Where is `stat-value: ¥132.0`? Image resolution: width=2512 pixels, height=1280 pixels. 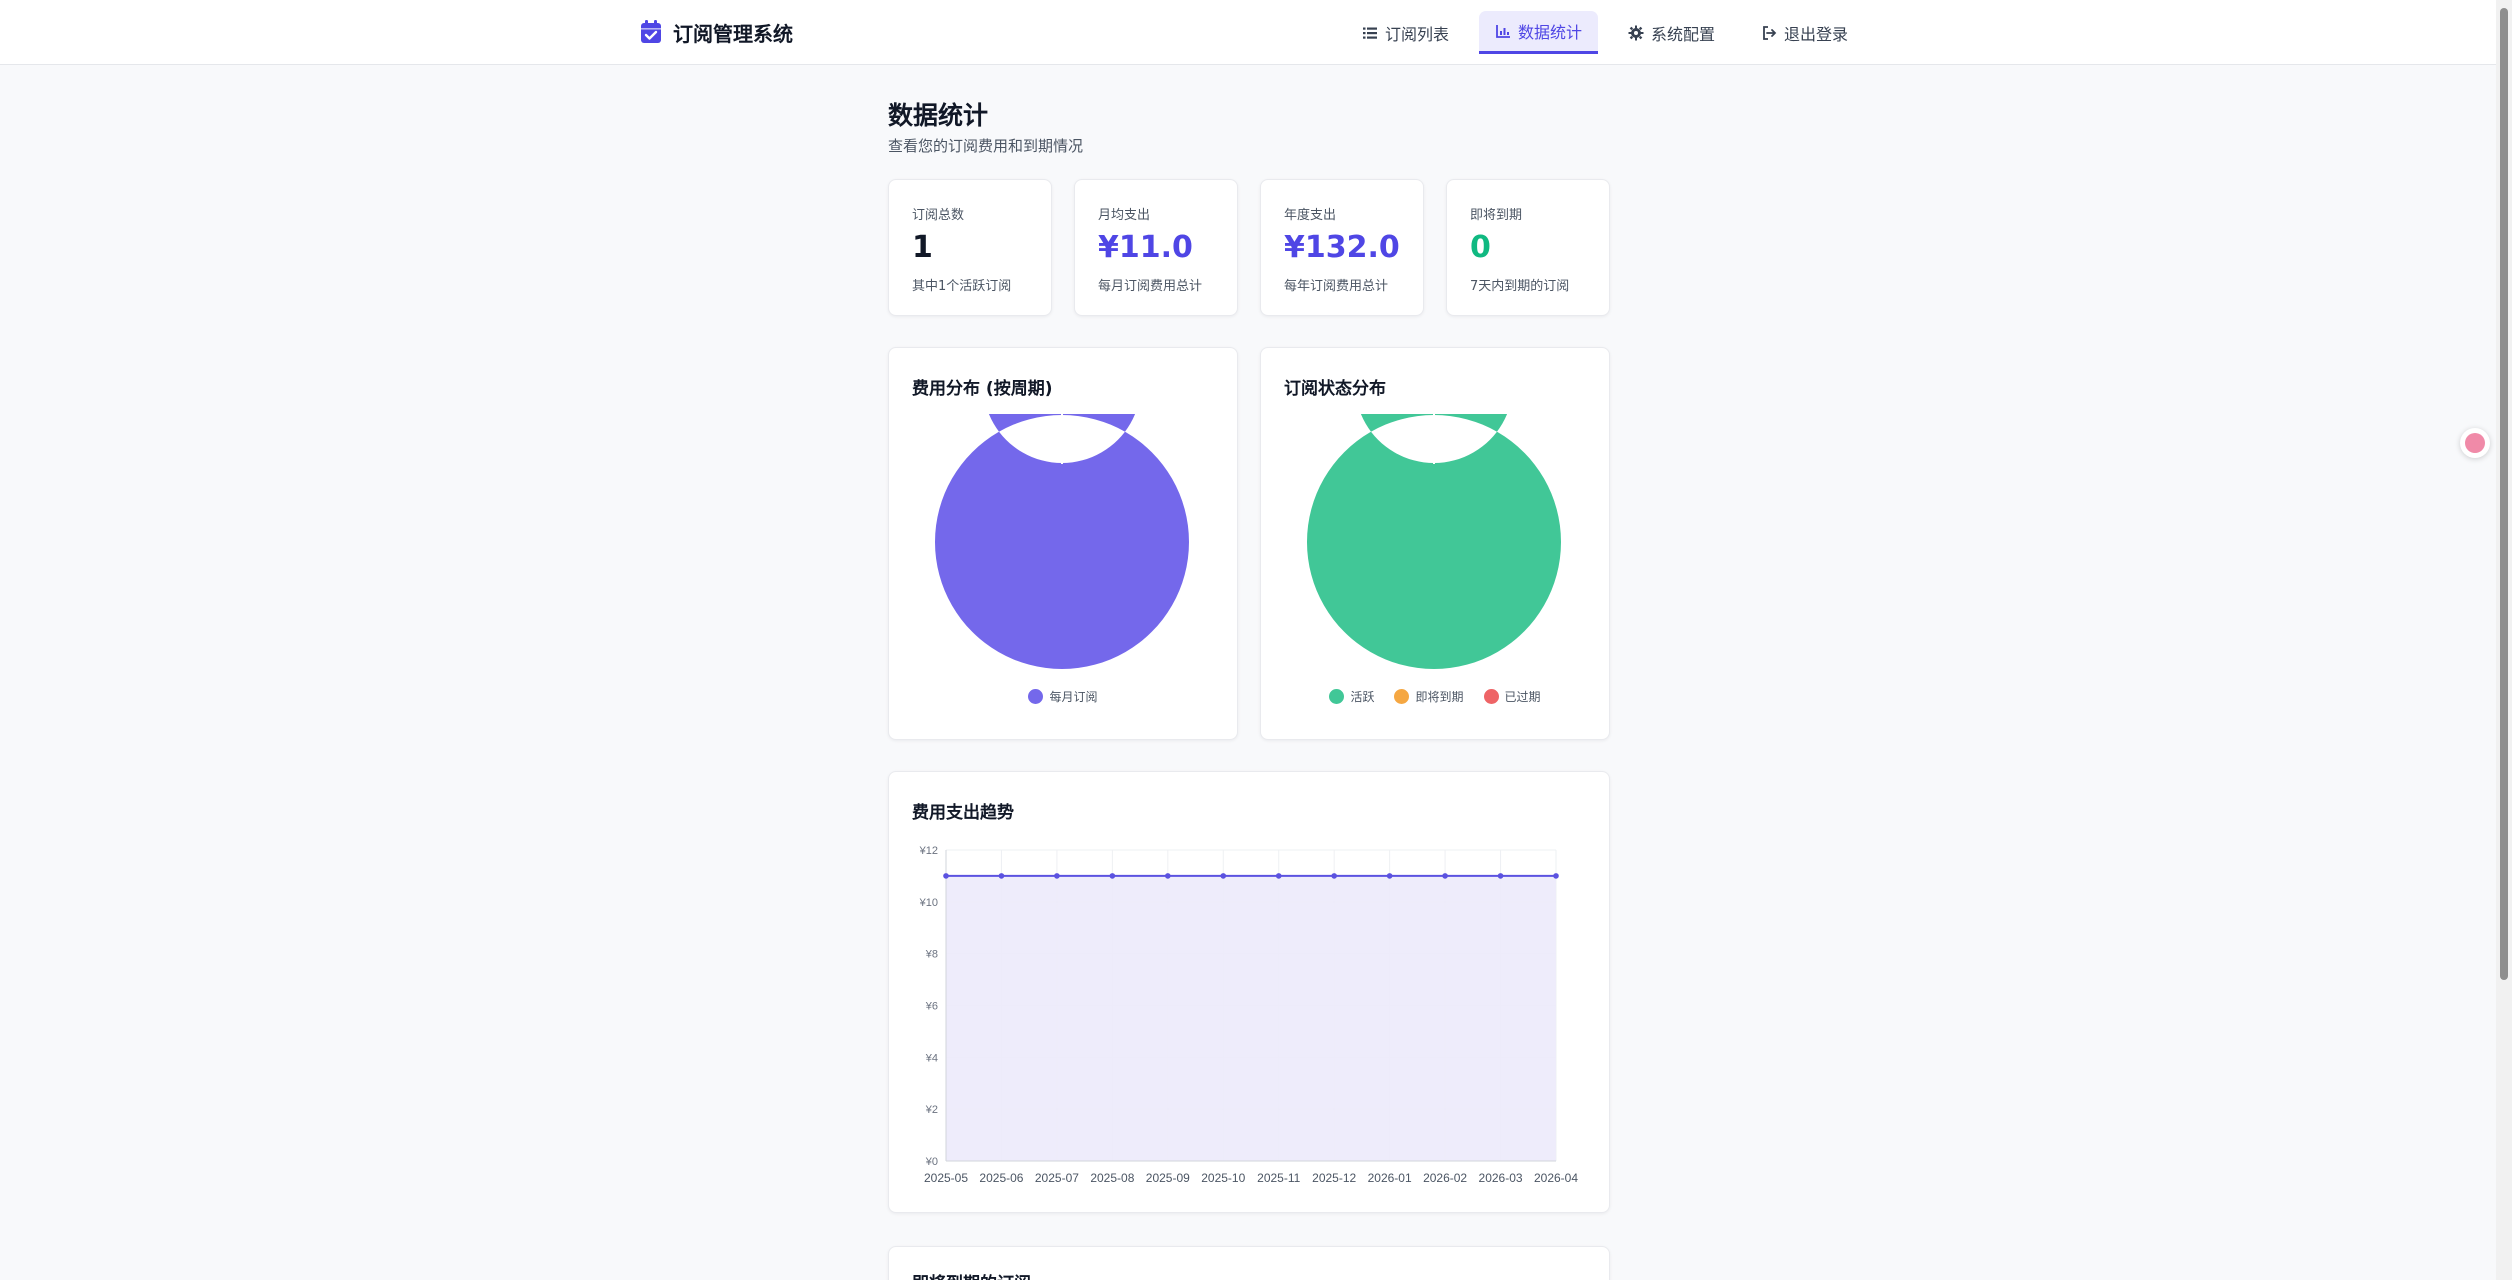
stat-value: ¥132.0 is located at coordinates (1342, 247).